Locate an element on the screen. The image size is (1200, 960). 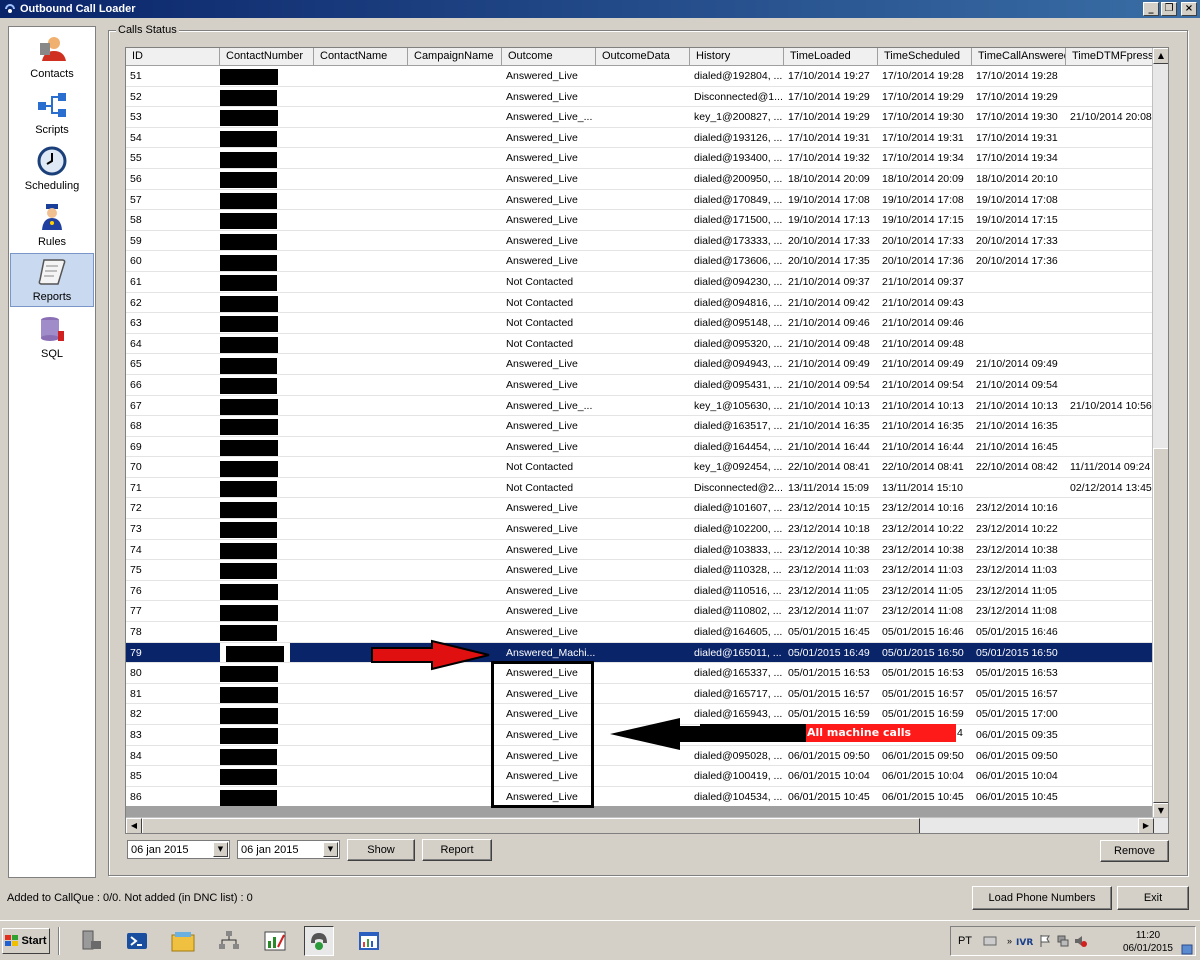
show-button: Show is located at coordinates (381, 850).